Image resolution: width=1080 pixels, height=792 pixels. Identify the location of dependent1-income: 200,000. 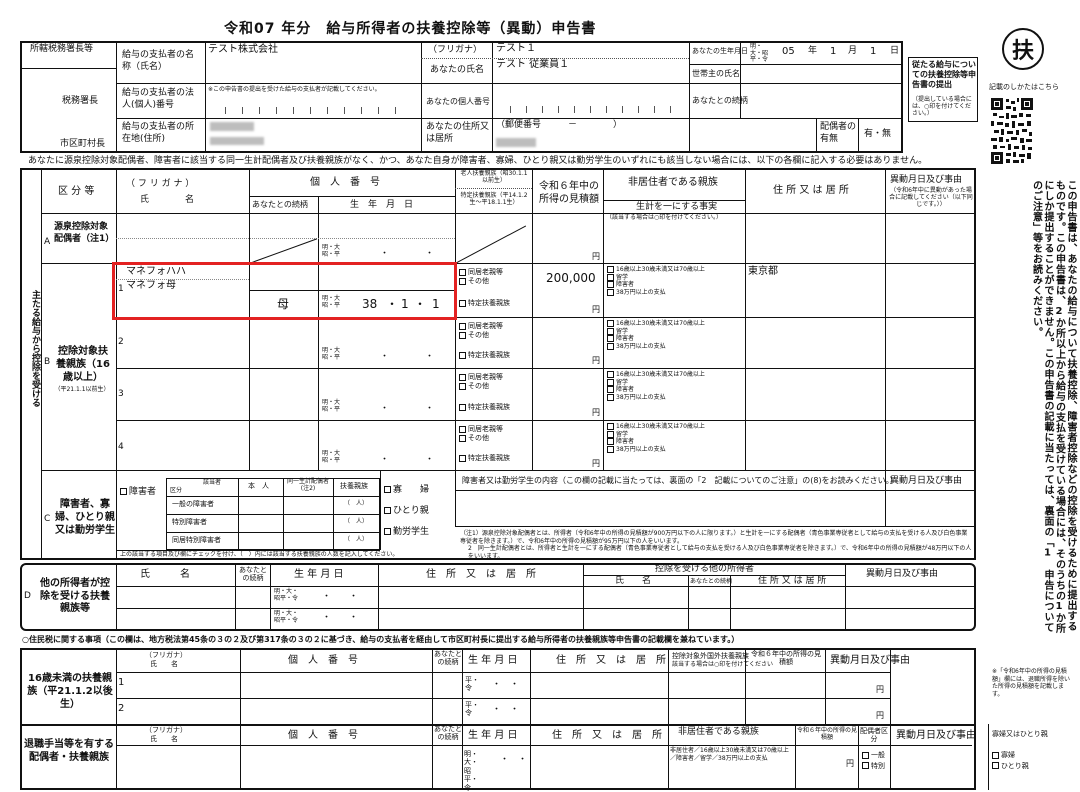
(571, 278).